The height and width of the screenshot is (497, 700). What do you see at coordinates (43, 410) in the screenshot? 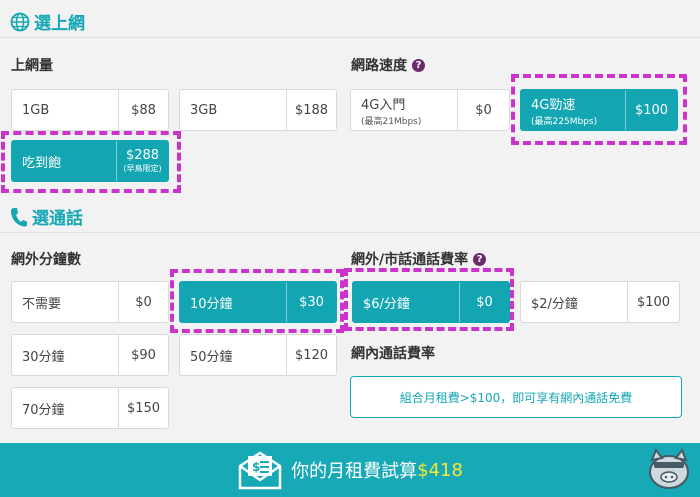
I see `option-name: 70分鐘` at bounding box center [43, 410].